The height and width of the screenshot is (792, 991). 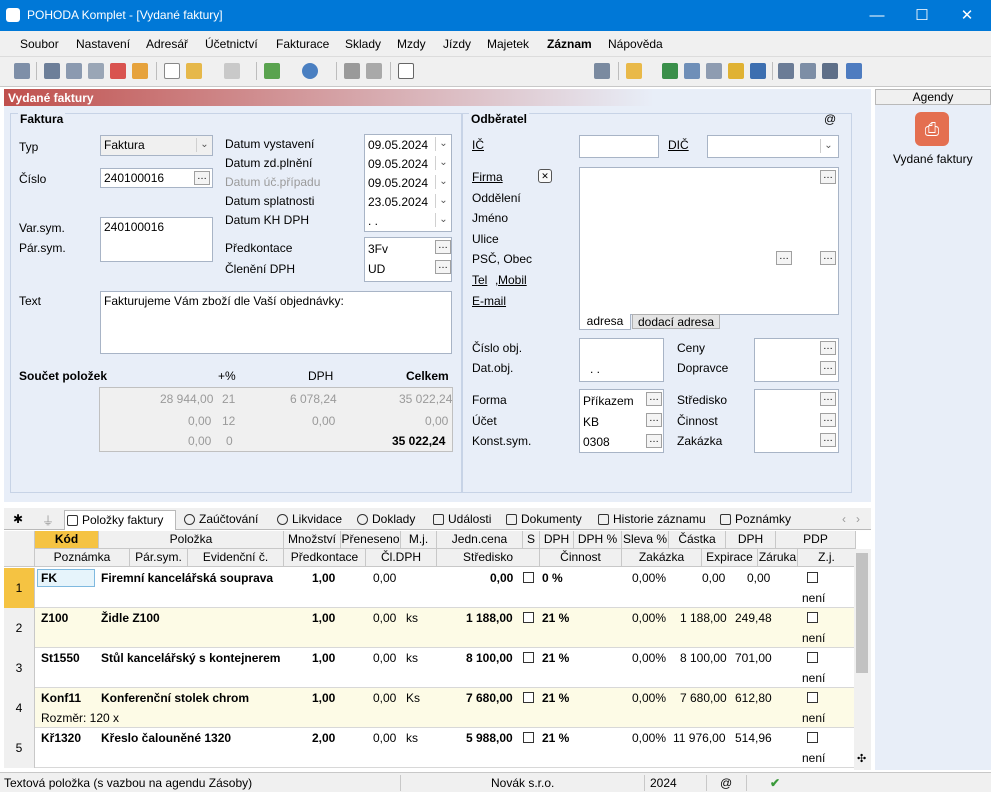 What do you see at coordinates (703, 698) in the screenshot?
I see `cell-castka: 7 680,00` at bounding box center [703, 698].